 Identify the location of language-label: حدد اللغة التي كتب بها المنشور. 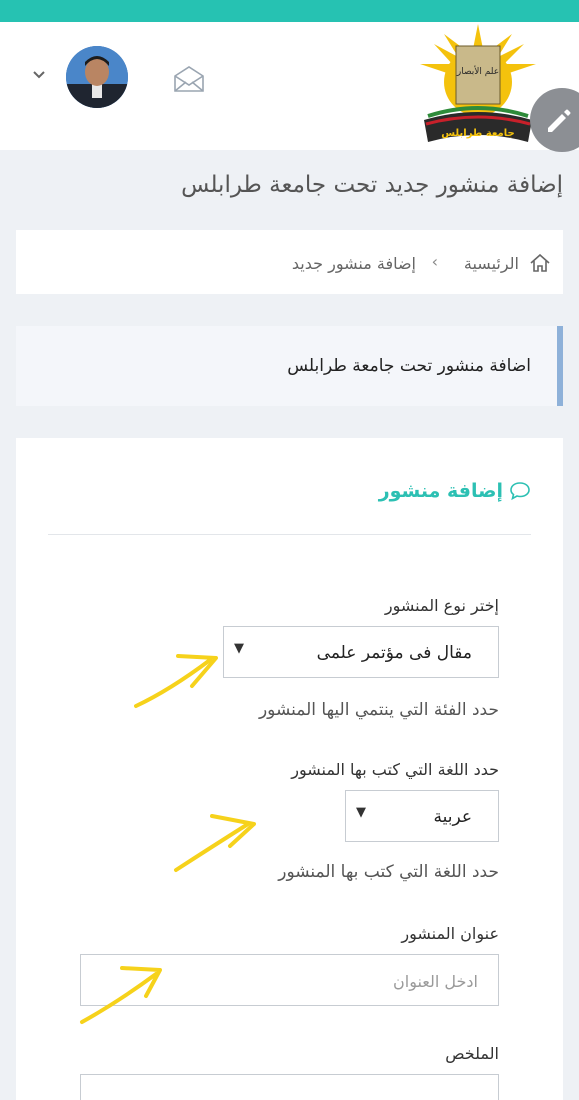
(395, 769).